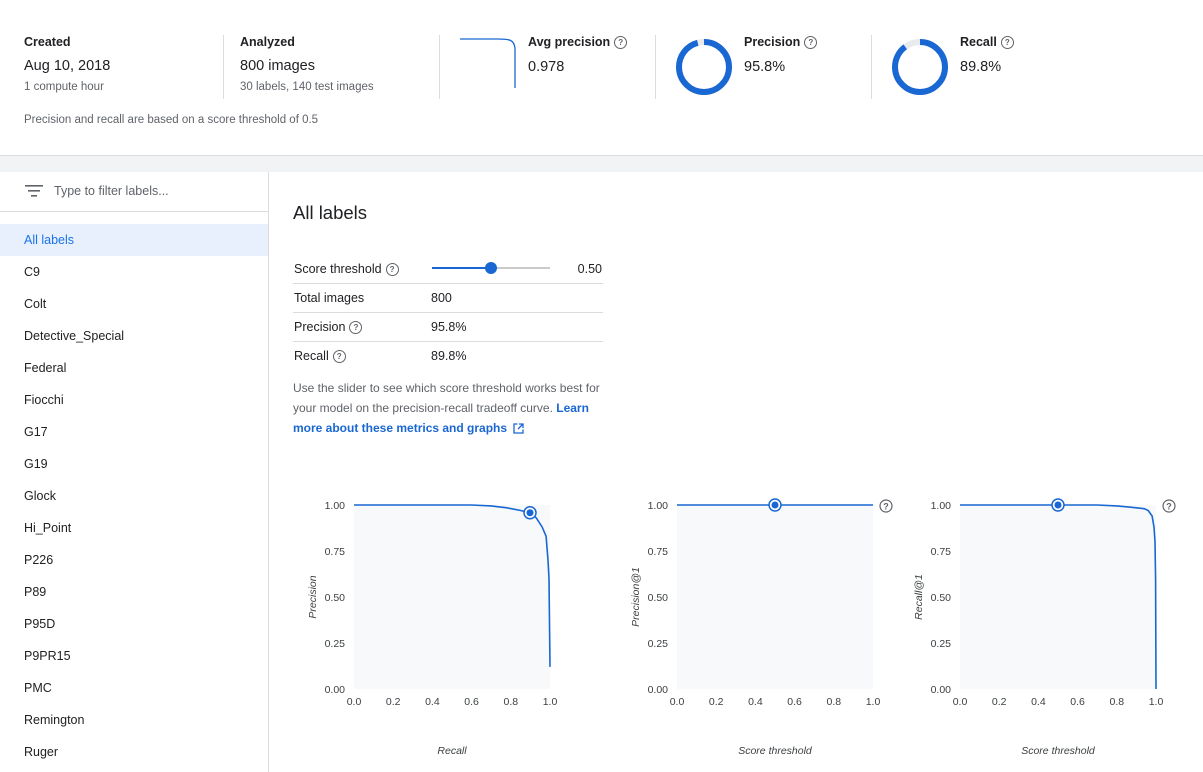 This screenshot has width=1203, height=772. Describe the element at coordinates (311, 356) in the screenshot. I see `recall-label-text: Recall` at that location.